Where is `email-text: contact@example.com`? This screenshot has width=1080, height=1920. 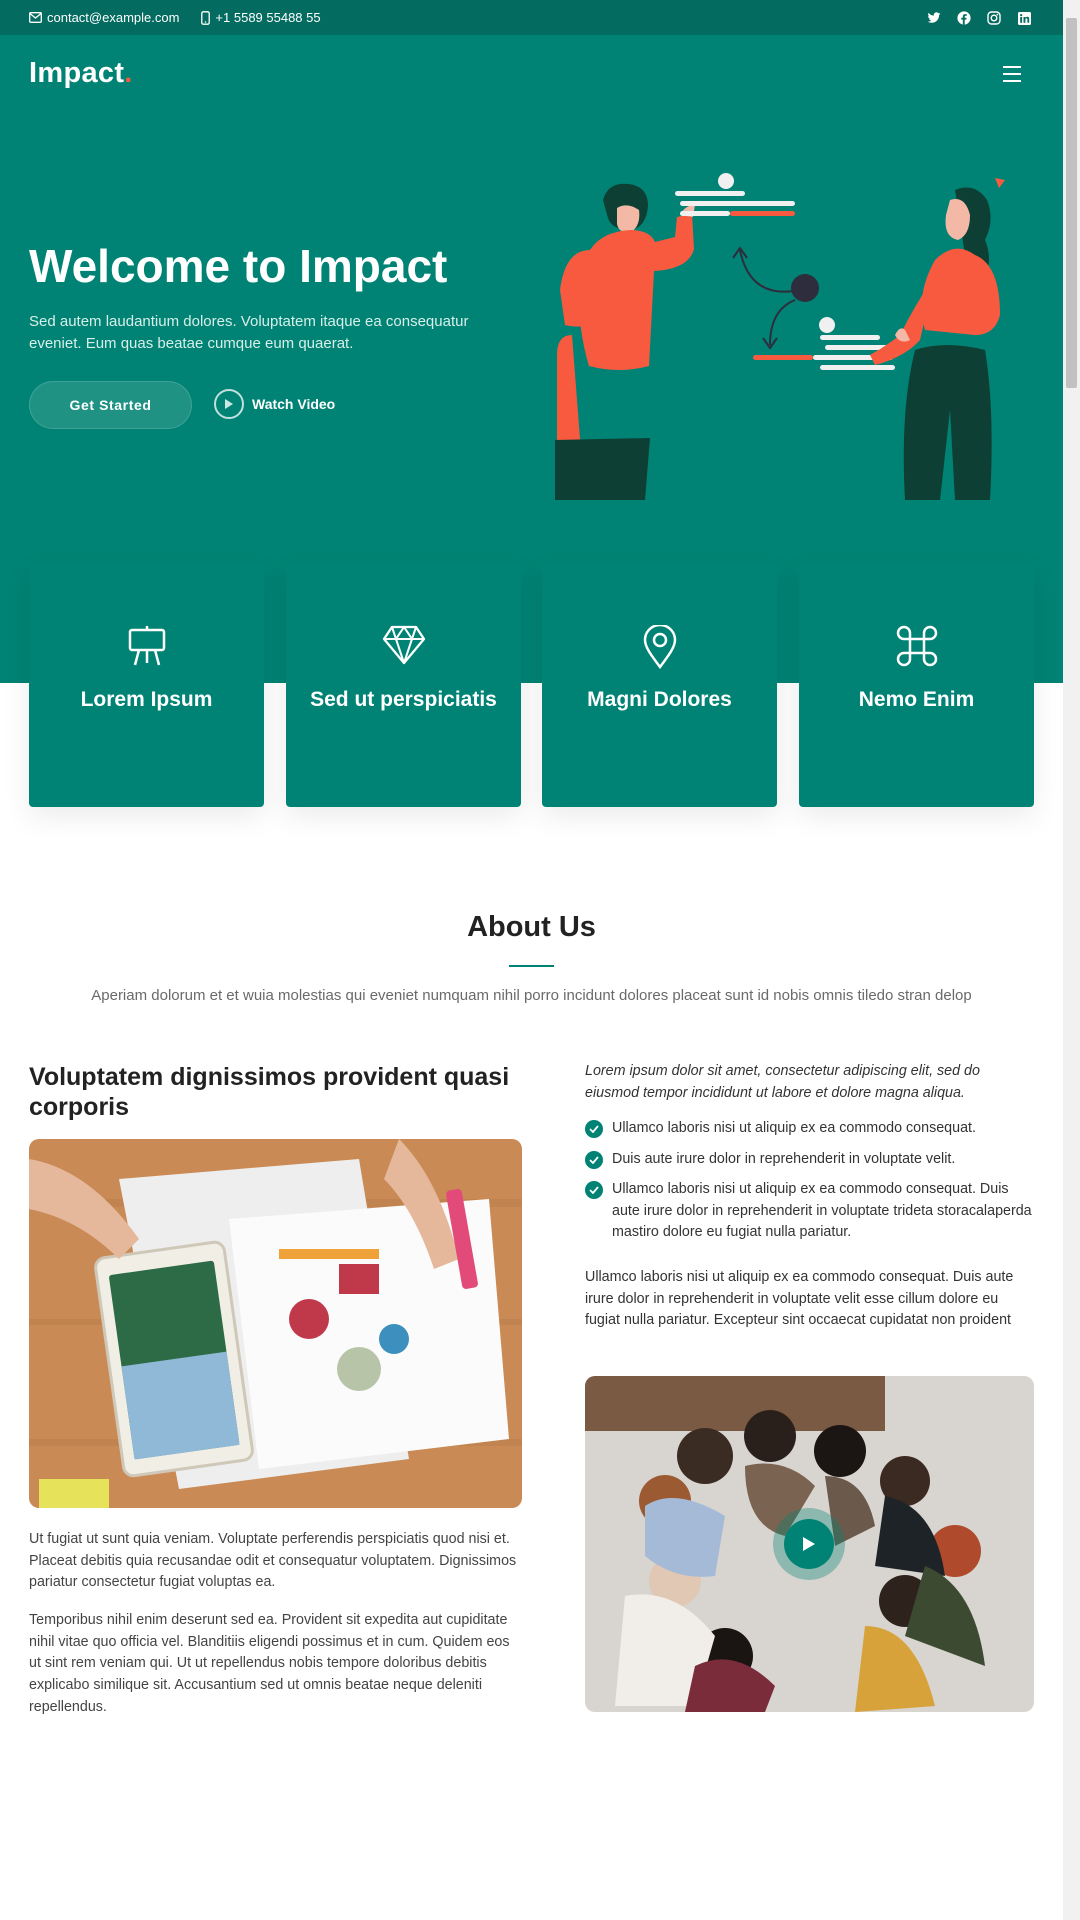
email-text: contact@example.com is located at coordinates (113, 17).